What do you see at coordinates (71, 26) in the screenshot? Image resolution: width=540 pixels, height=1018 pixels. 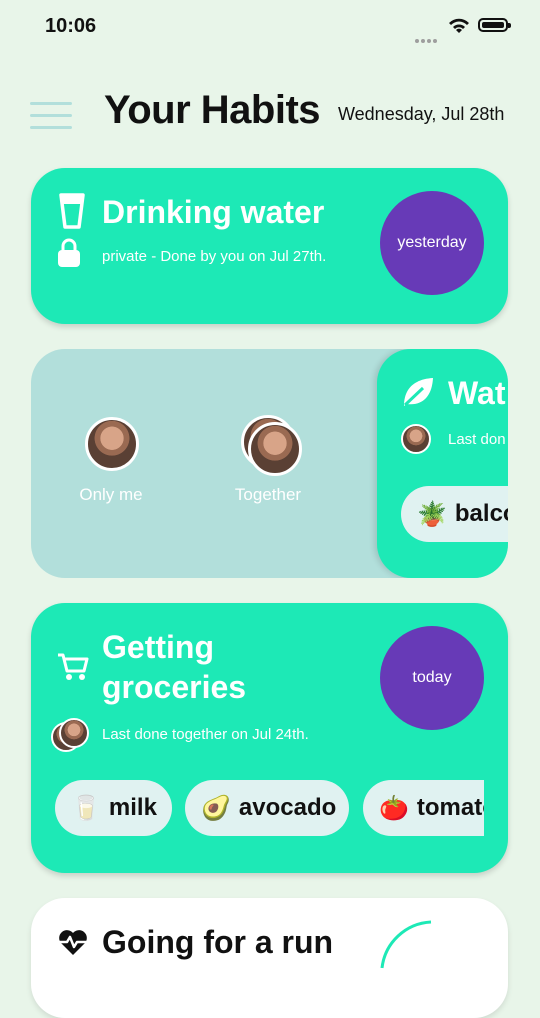 I see `status-time: 10:06` at bounding box center [71, 26].